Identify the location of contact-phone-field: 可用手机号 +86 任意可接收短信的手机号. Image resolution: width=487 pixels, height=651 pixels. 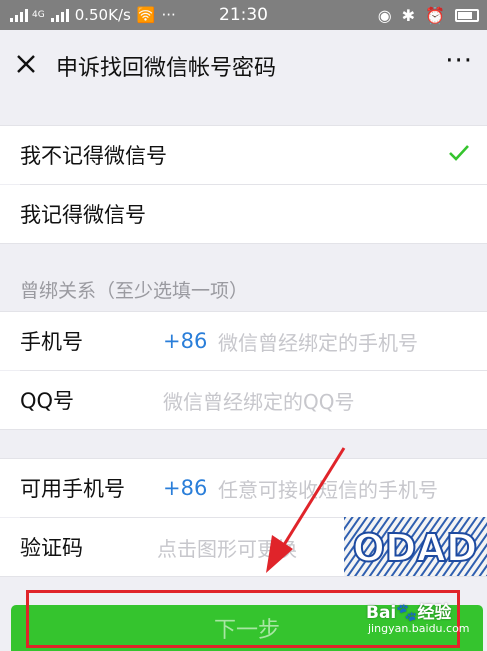
(243, 488).